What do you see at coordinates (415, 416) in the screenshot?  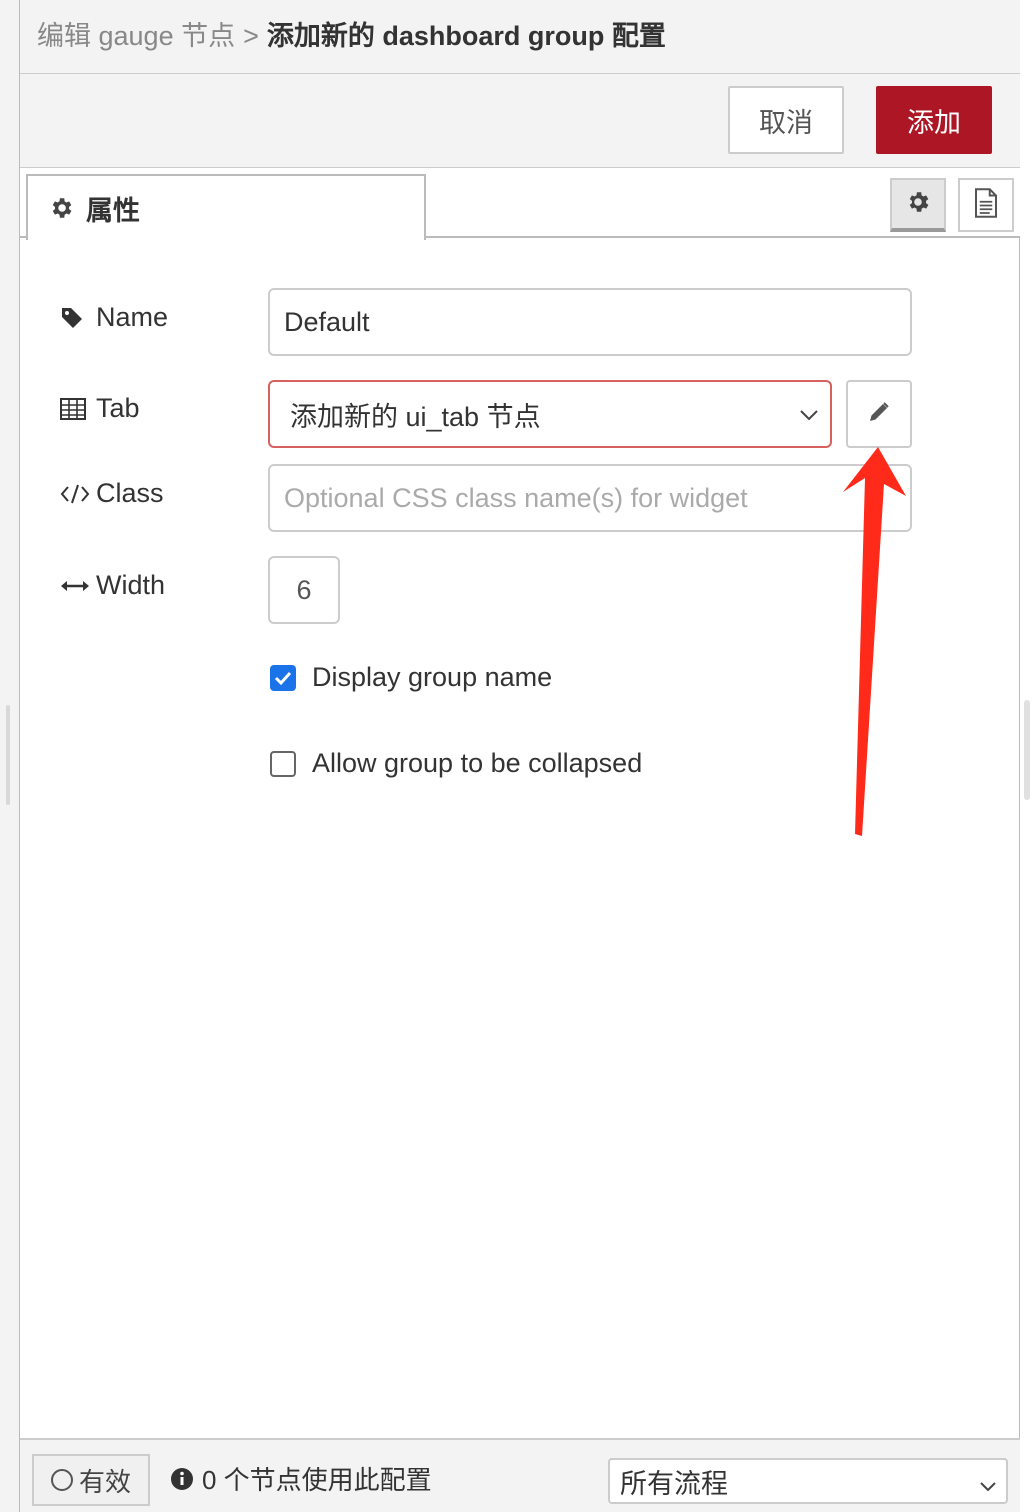 I see `tab-select-value: 添加新的 ui_tab 节点` at bounding box center [415, 416].